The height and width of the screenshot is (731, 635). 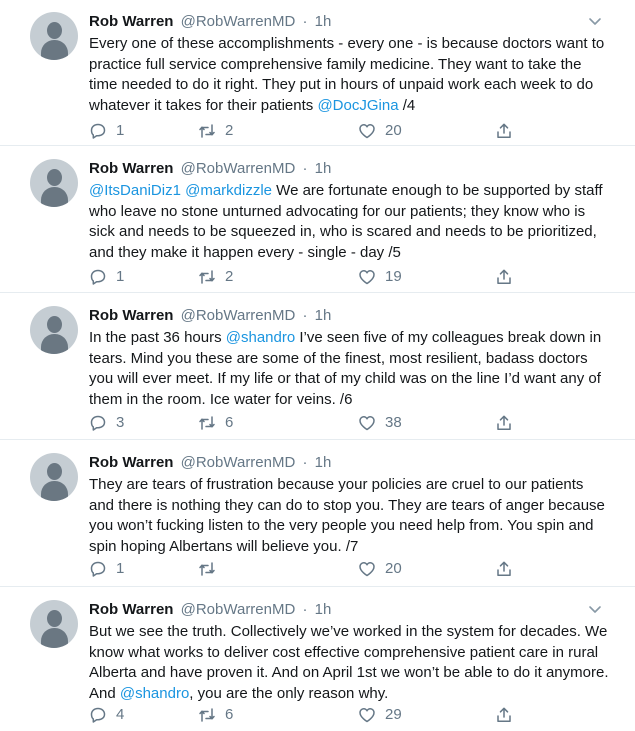 What do you see at coordinates (380, 277) in the screenshot?
I see `like-button: 19` at bounding box center [380, 277].